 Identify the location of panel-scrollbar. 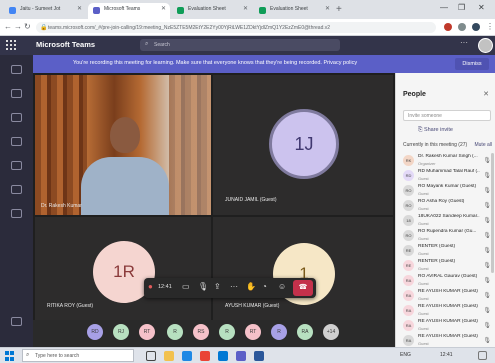
(492, 213).